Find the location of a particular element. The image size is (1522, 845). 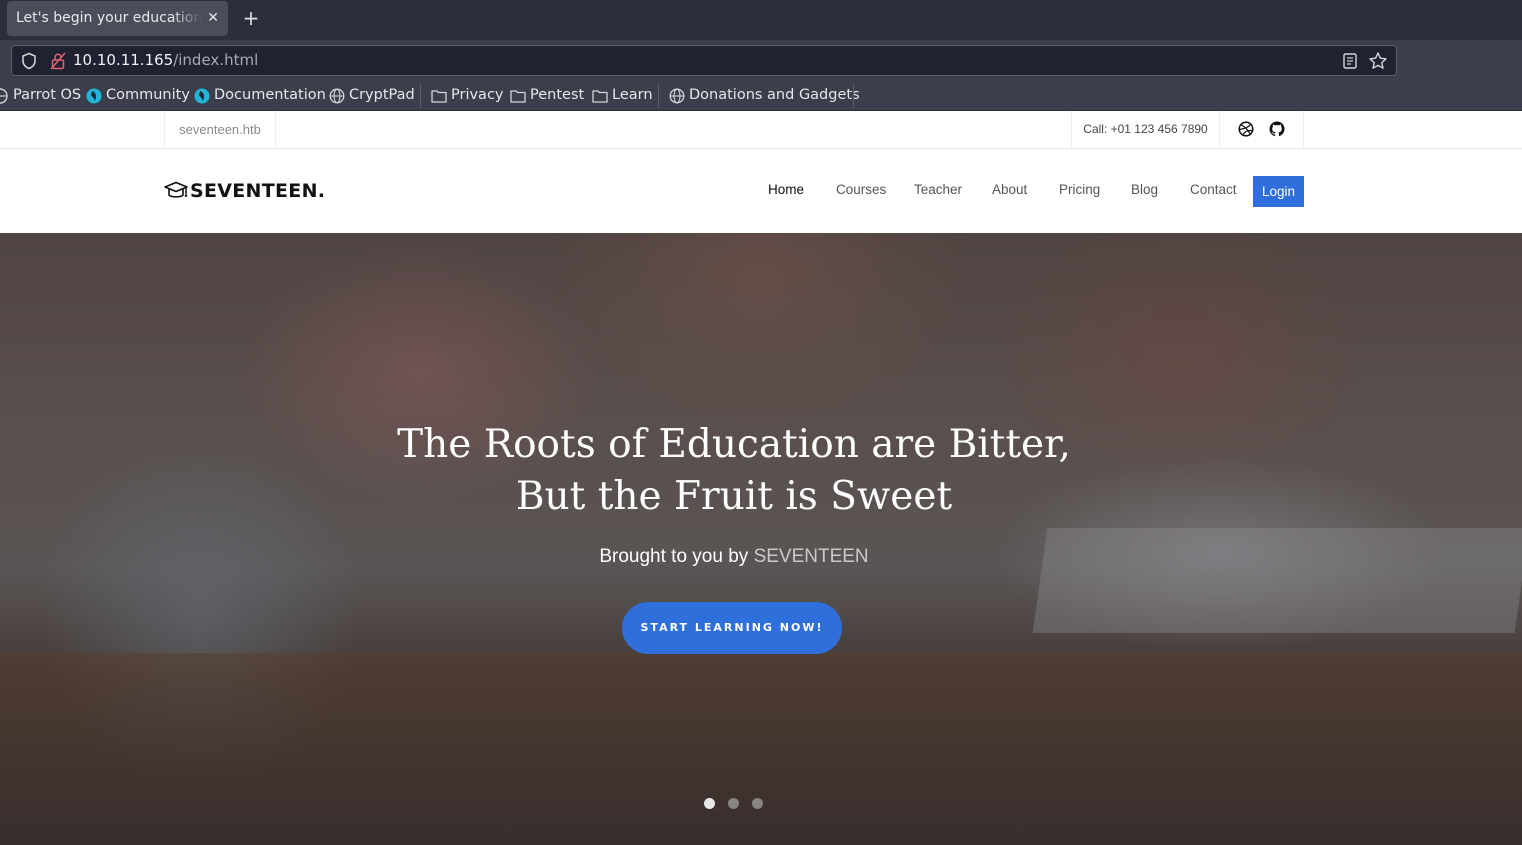

top-info-strip: seventeen.htb Call: +01 123 456 7890 is located at coordinates (761, 130).